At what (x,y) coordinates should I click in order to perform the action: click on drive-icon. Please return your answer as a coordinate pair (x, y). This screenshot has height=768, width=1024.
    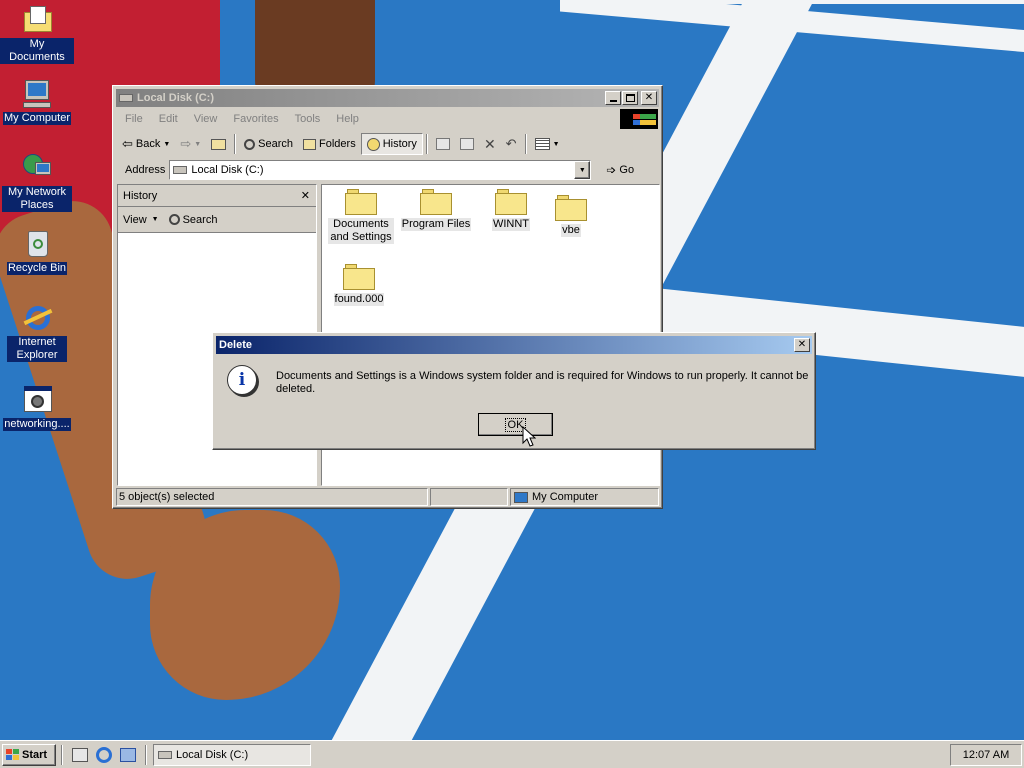
    Looking at the image, I should click on (165, 754).